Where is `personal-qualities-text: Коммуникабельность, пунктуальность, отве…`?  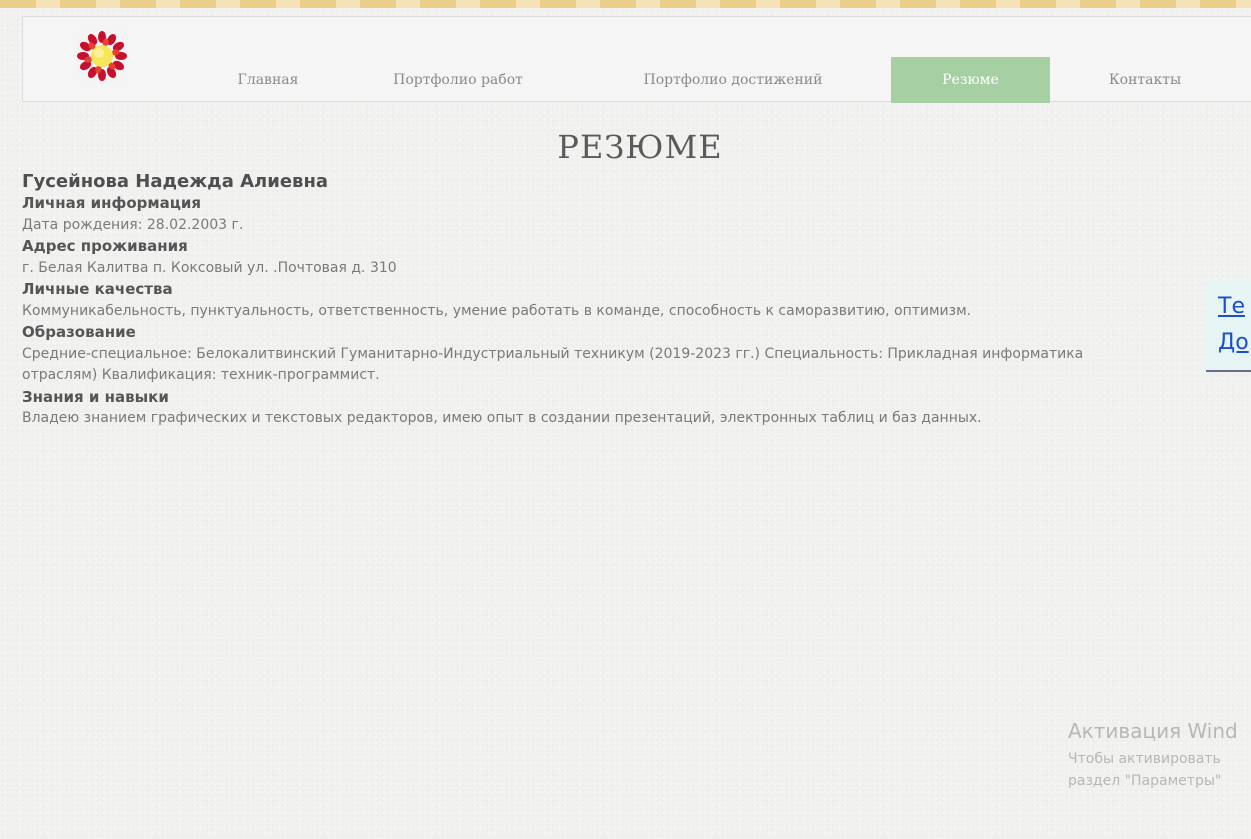 personal-qualities-text: Коммуникабельность, пунктуальность, отве… is located at coordinates (497, 310).